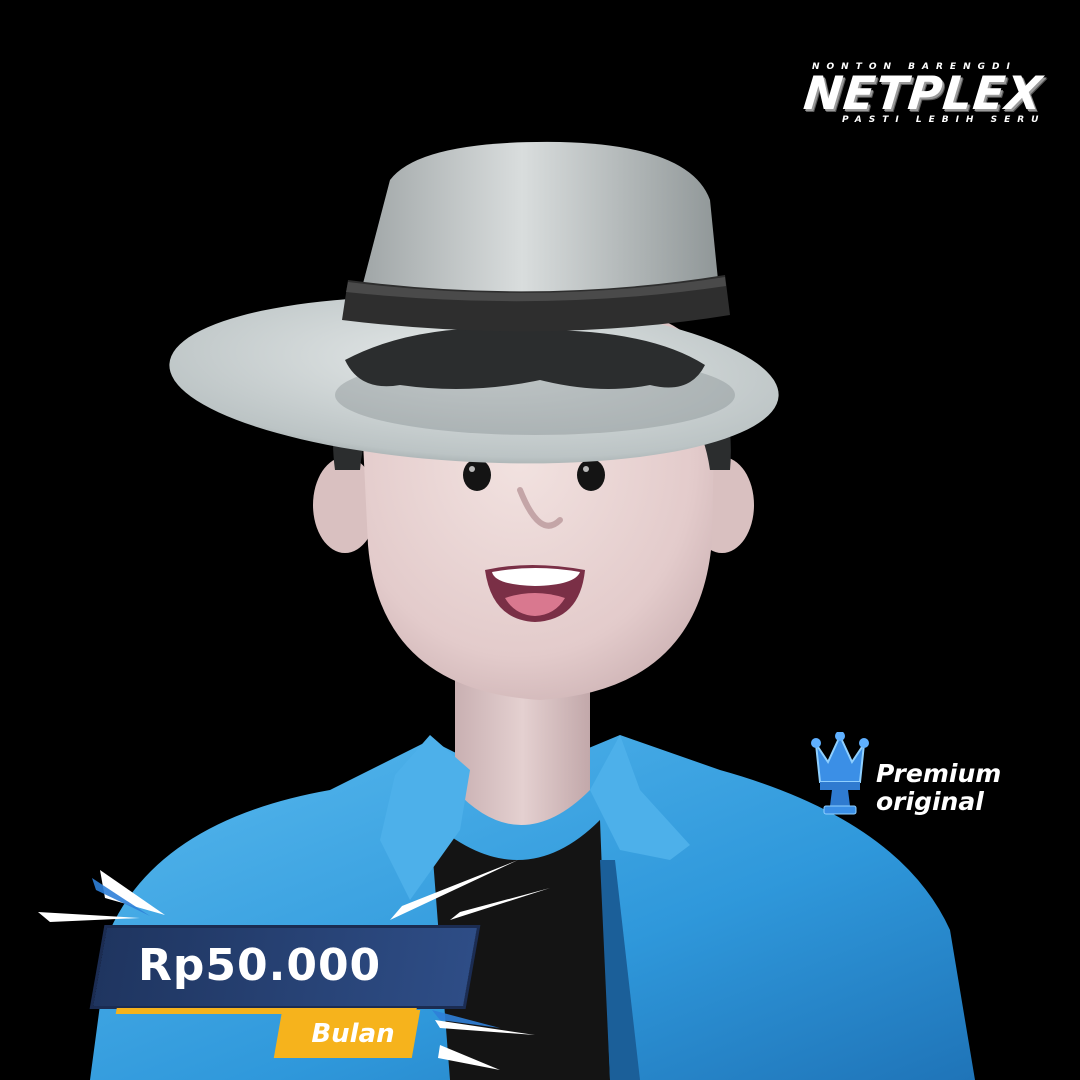 The image size is (1080, 1080). What do you see at coordinates (353, 1034) in the screenshot?
I see `price-period: Bulan` at bounding box center [353, 1034].